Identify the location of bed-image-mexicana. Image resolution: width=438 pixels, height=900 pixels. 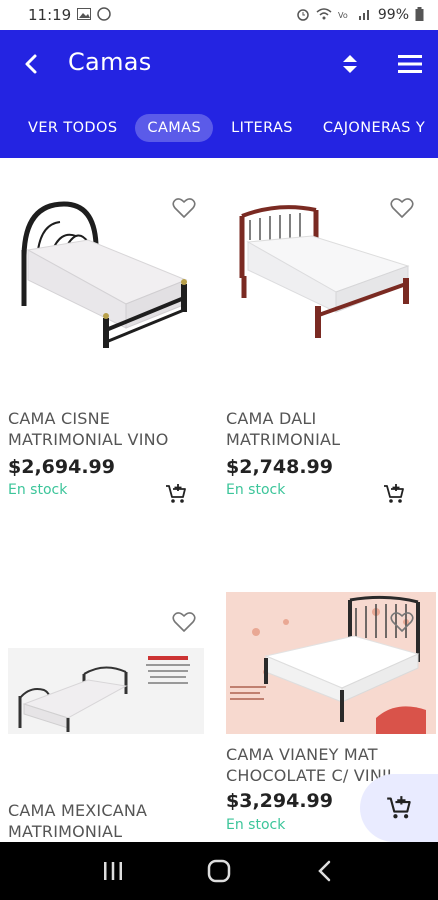
(104, 694).